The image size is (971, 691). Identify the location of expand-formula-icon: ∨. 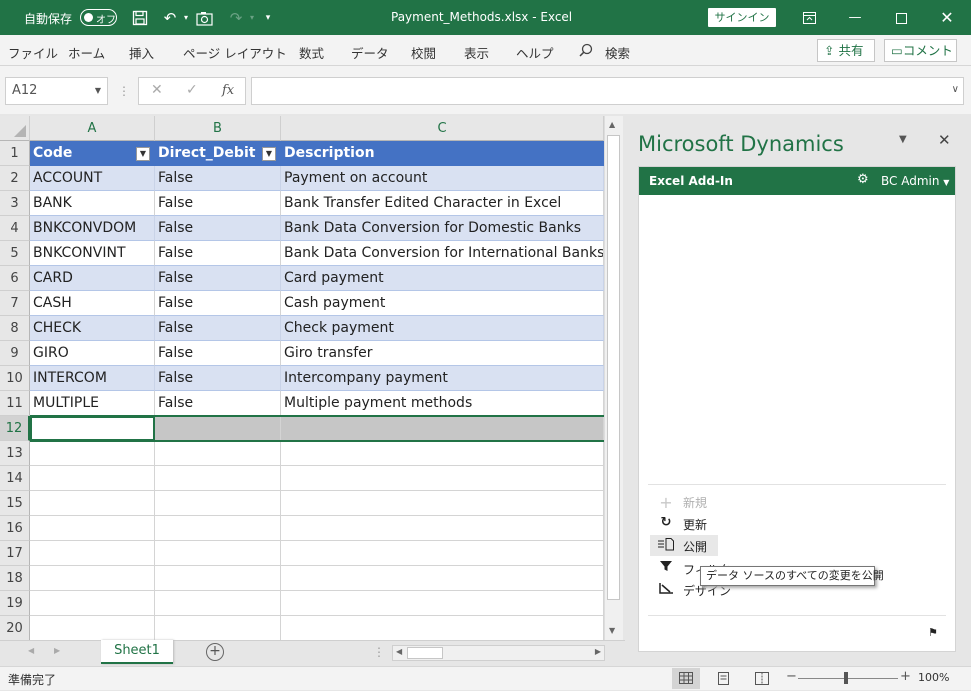
(955, 89).